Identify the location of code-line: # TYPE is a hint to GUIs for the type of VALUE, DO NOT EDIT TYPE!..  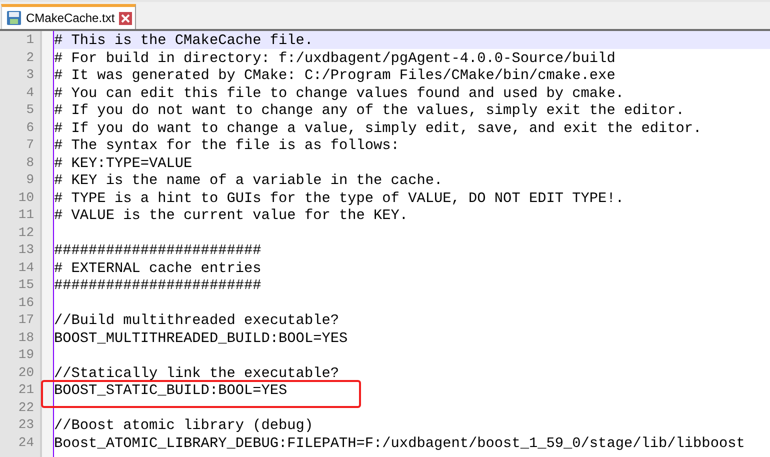
(339, 198).